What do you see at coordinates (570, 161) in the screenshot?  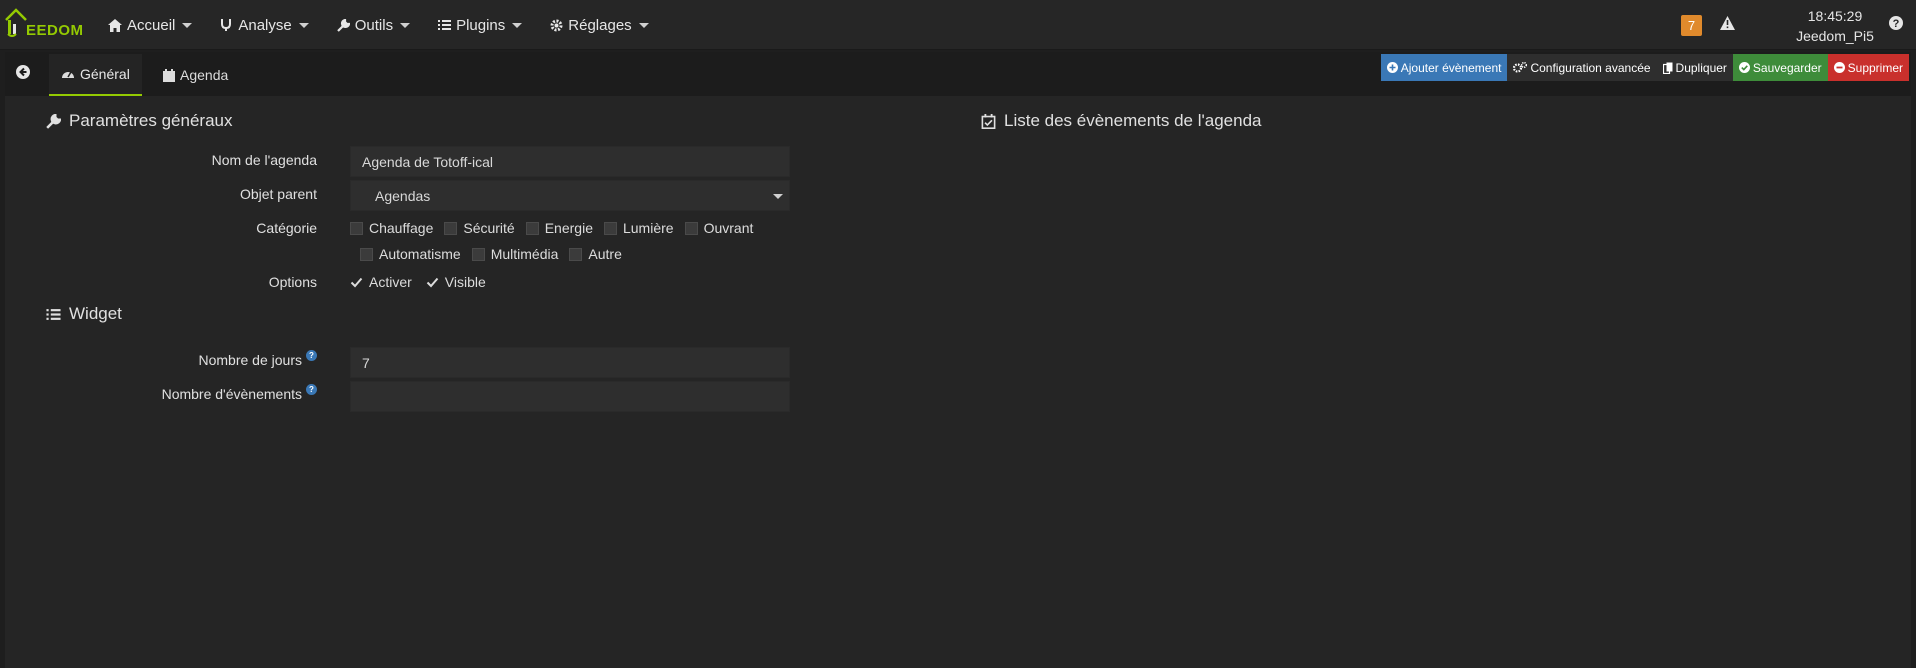 I see `agenda-name-input: Agenda de Totoff-ical` at bounding box center [570, 161].